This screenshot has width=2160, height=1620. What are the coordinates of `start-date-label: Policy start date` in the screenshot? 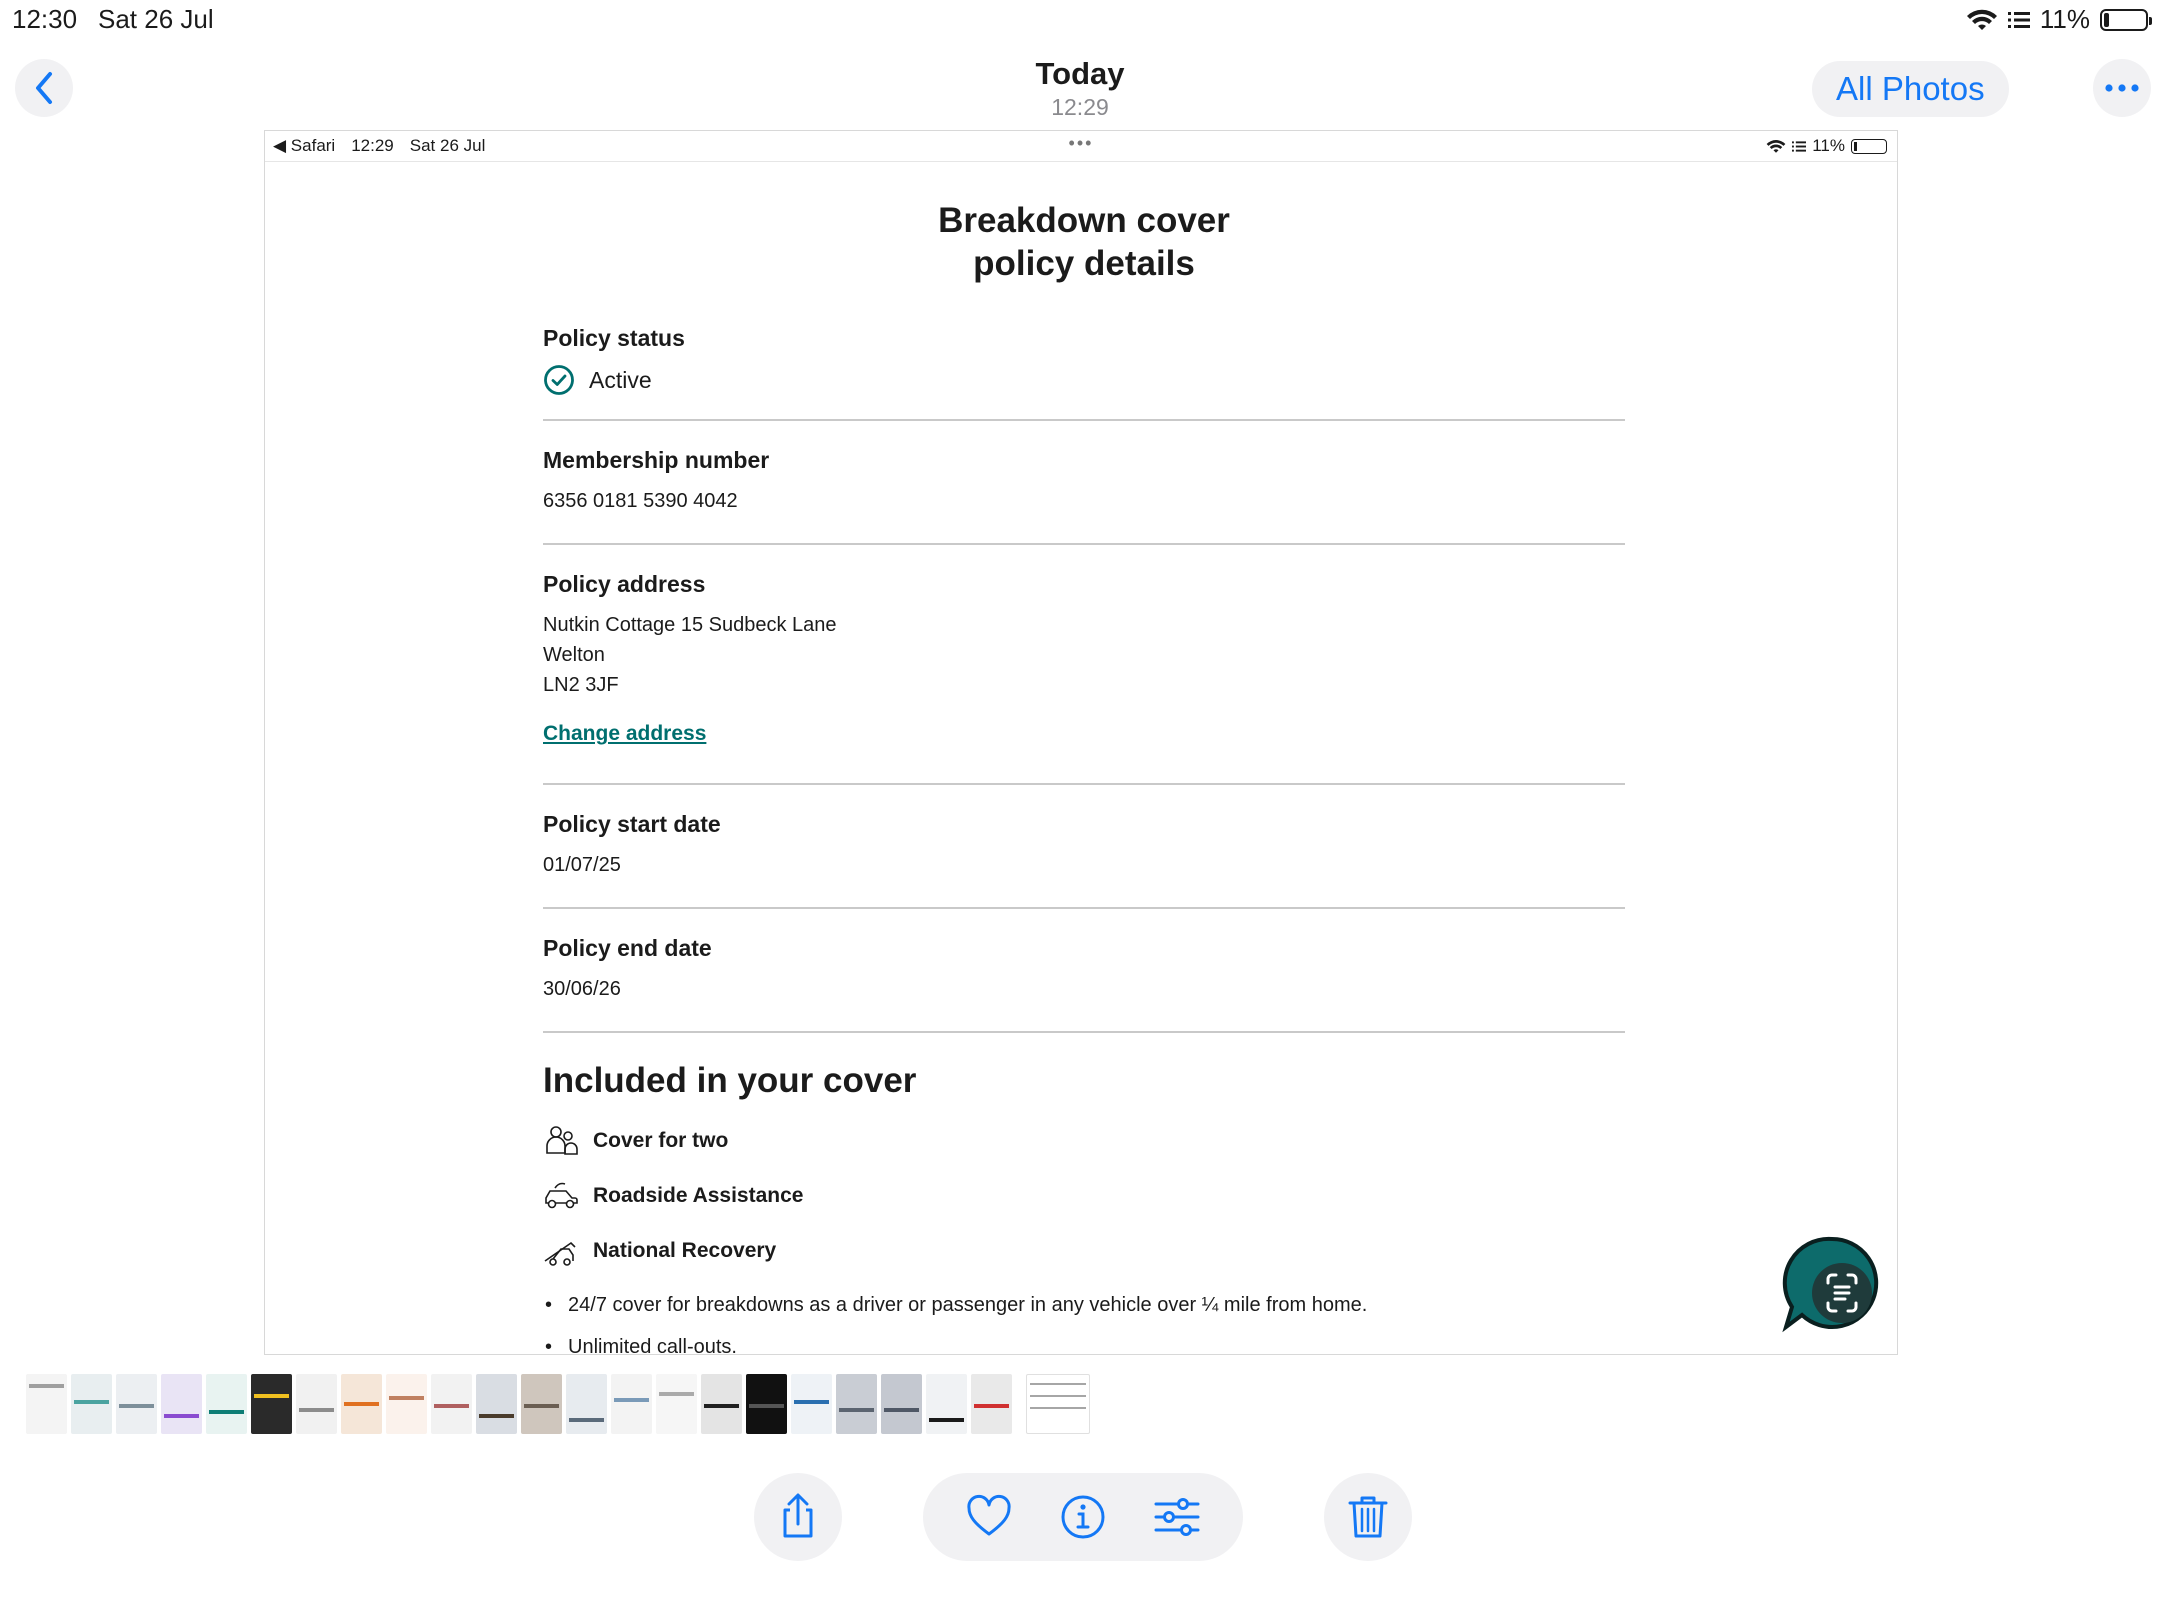 It's located at (632, 824).